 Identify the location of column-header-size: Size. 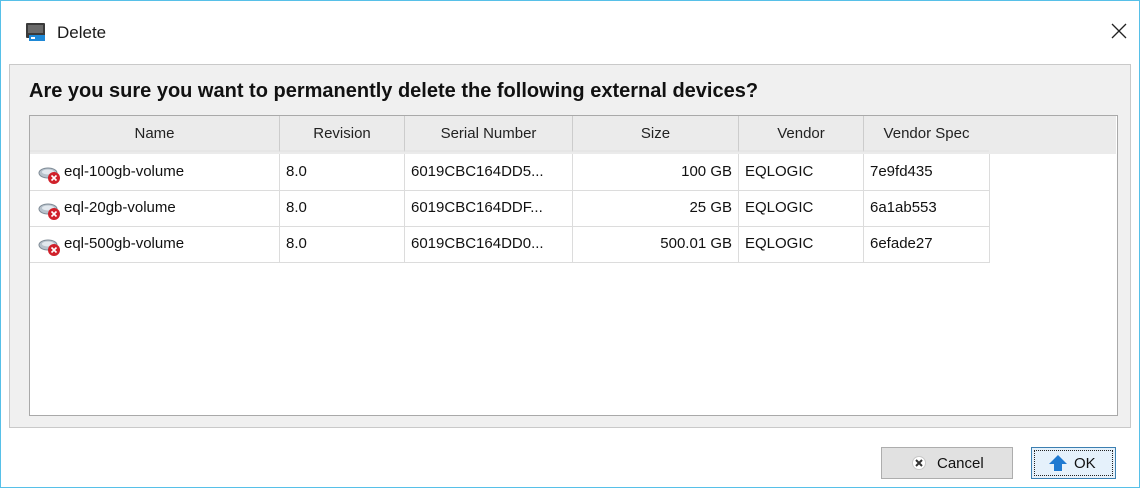
(656, 134).